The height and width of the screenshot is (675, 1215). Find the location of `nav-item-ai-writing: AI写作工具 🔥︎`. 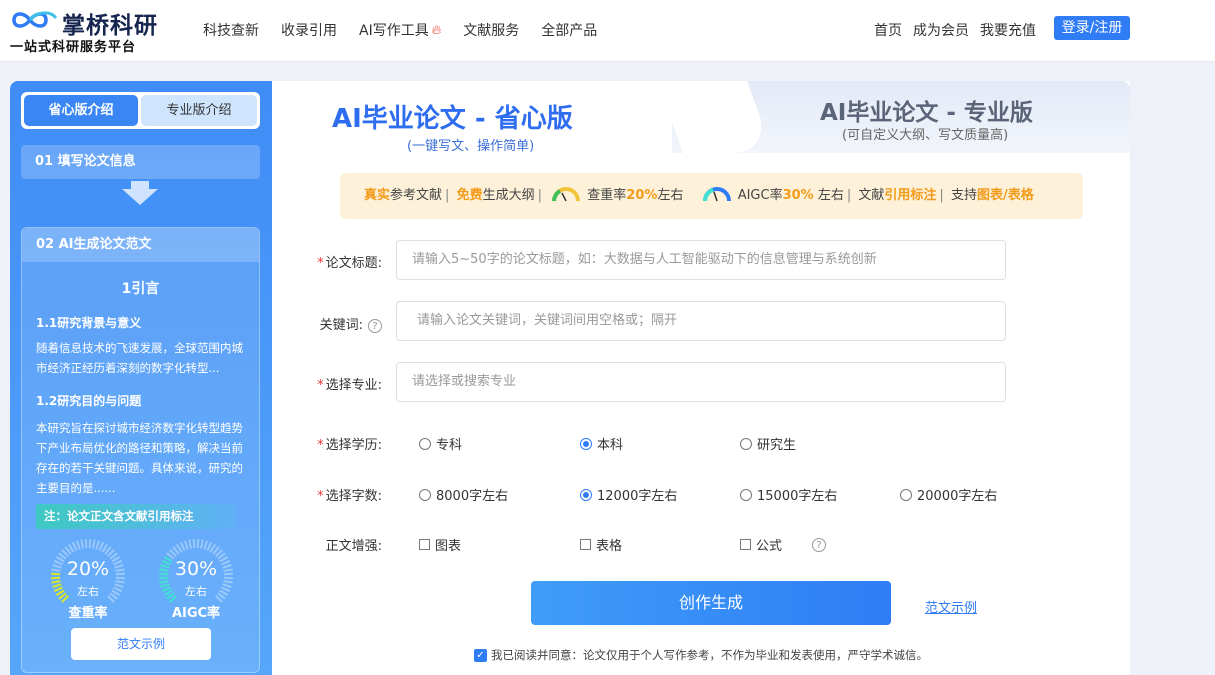

nav-item-ai-writing: AI写作工具 🔥︎ is located at coordinates (400, 30).